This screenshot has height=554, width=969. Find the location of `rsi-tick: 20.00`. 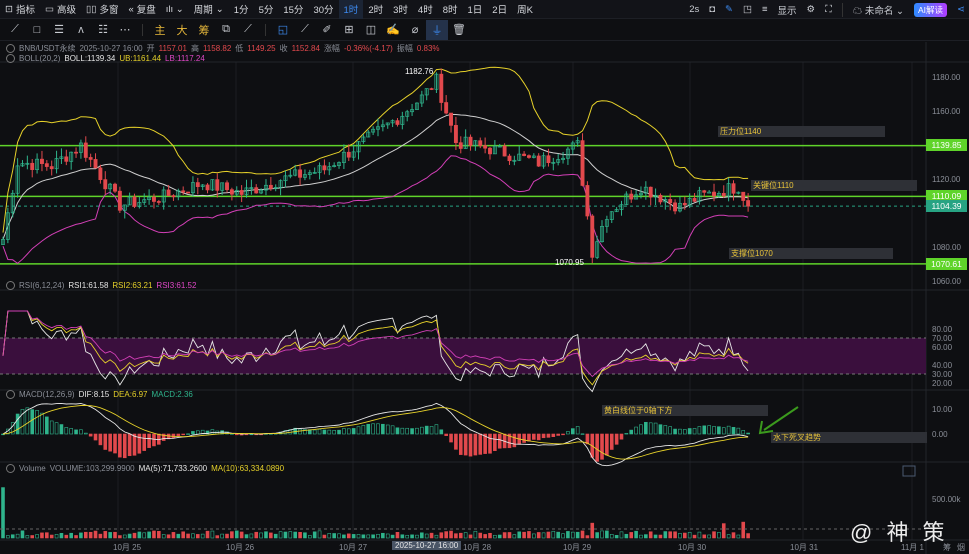

rsi-tick: 20.00 is located at coordinates (942, 383).